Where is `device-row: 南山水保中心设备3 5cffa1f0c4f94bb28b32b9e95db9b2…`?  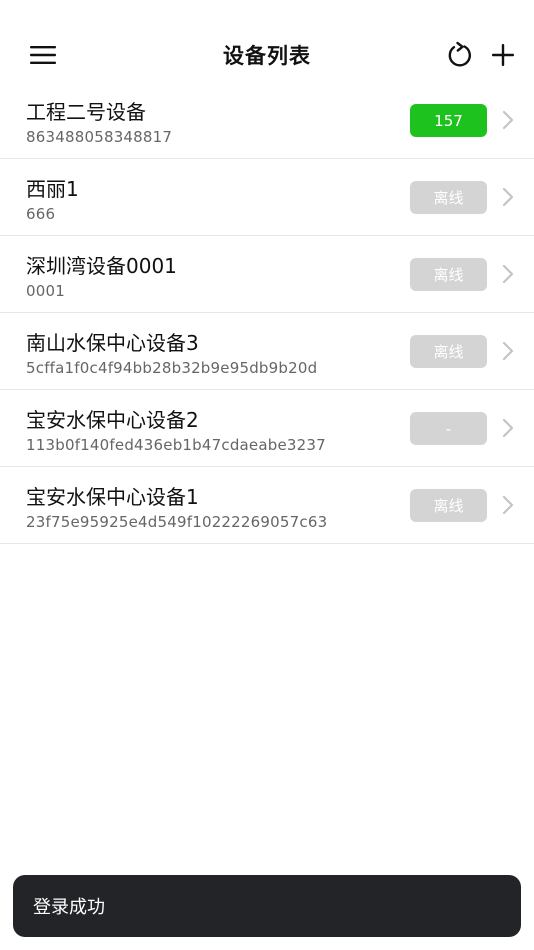
device-row: 南山水保中心设备3 5cffa1f0c4f94bb28b32b9e95db9b2… is located at coordinates (267, 351).